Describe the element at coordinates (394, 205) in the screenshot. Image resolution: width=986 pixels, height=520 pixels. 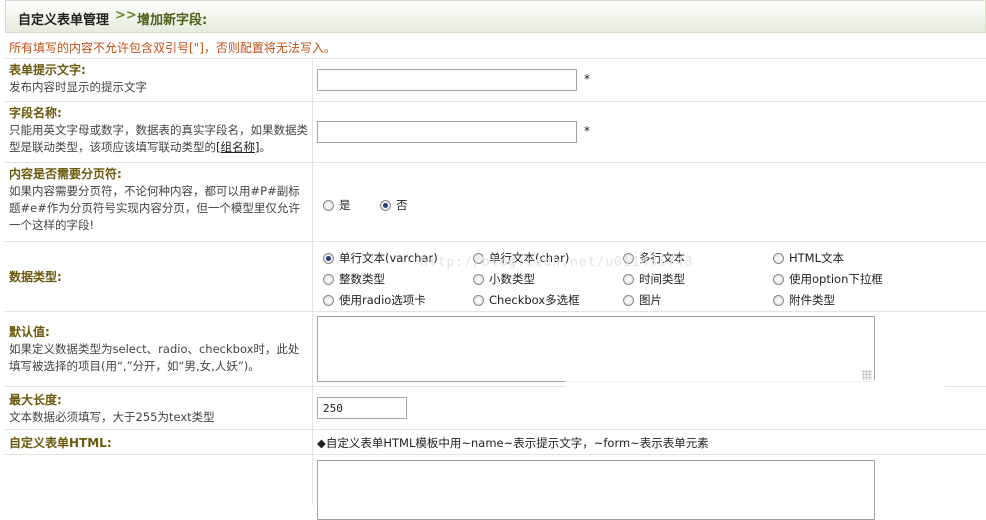
I see `pagination-option-no: 否` at that location.